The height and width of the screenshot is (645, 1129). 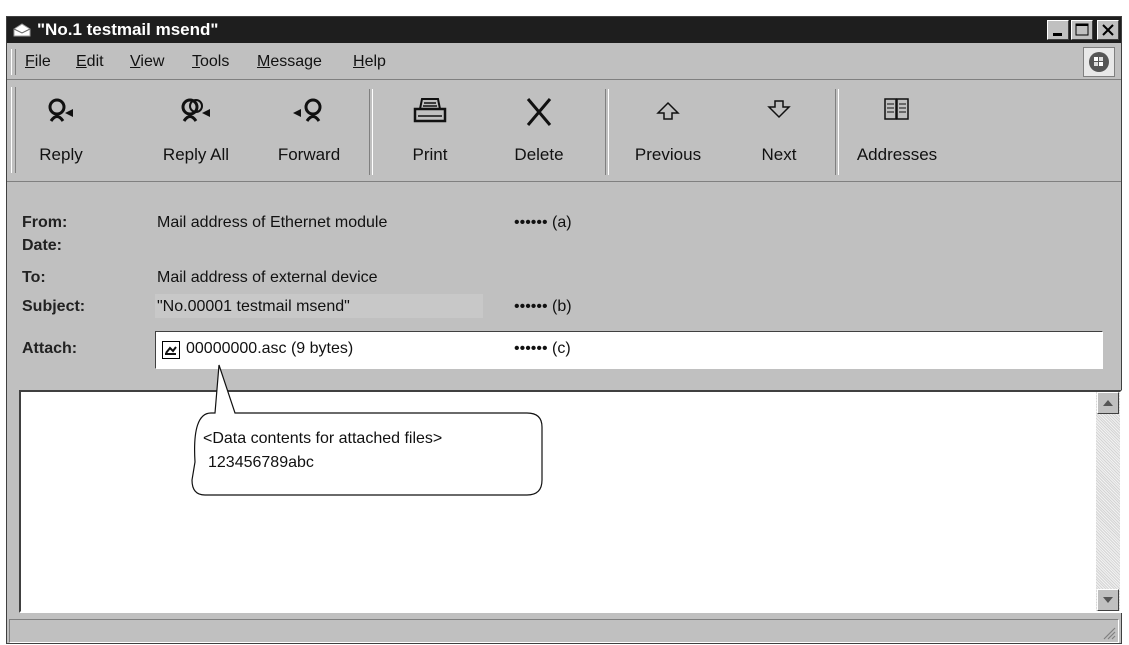 I want to click on status-bar, so click(x=564, y=631).